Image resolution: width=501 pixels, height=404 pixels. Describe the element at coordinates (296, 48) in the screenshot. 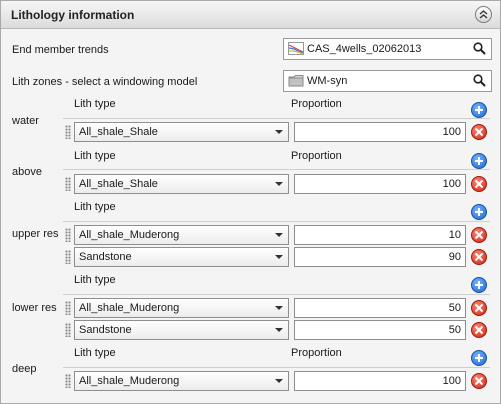

I see `crossplot-icon` at that location.